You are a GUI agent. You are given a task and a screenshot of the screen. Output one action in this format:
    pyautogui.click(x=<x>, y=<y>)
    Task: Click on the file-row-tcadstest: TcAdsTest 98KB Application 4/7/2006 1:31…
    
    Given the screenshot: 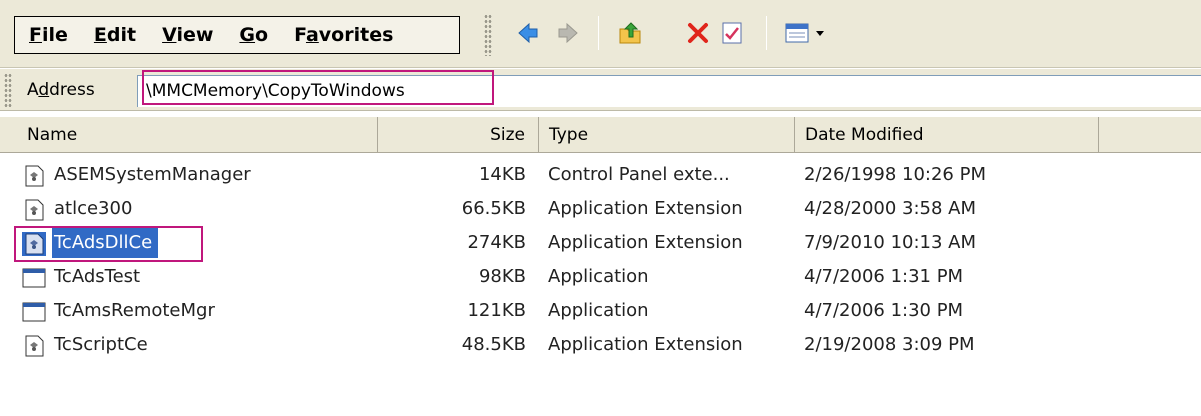 What is the action you would take?
    pyautogui.click(x=600, y=277)
    